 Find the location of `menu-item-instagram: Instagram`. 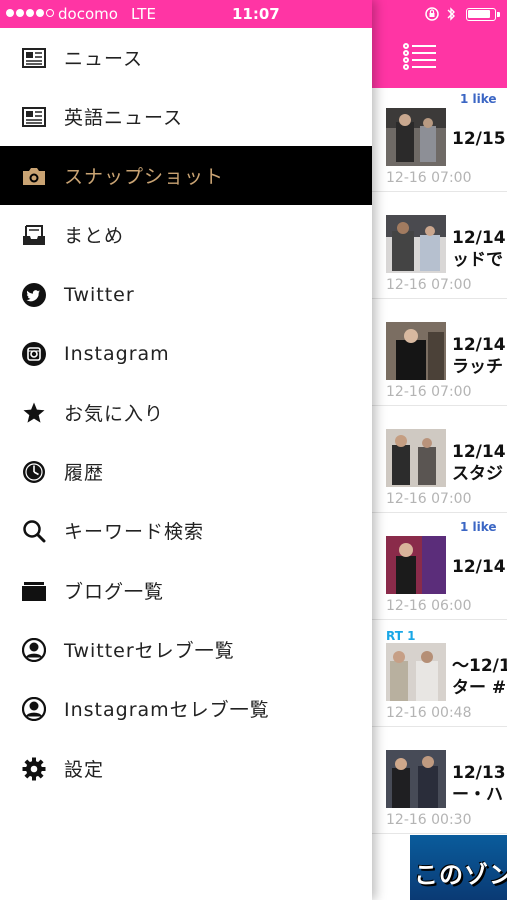

menu-item-instagram: Instagram is located at coordinates (186, 353).